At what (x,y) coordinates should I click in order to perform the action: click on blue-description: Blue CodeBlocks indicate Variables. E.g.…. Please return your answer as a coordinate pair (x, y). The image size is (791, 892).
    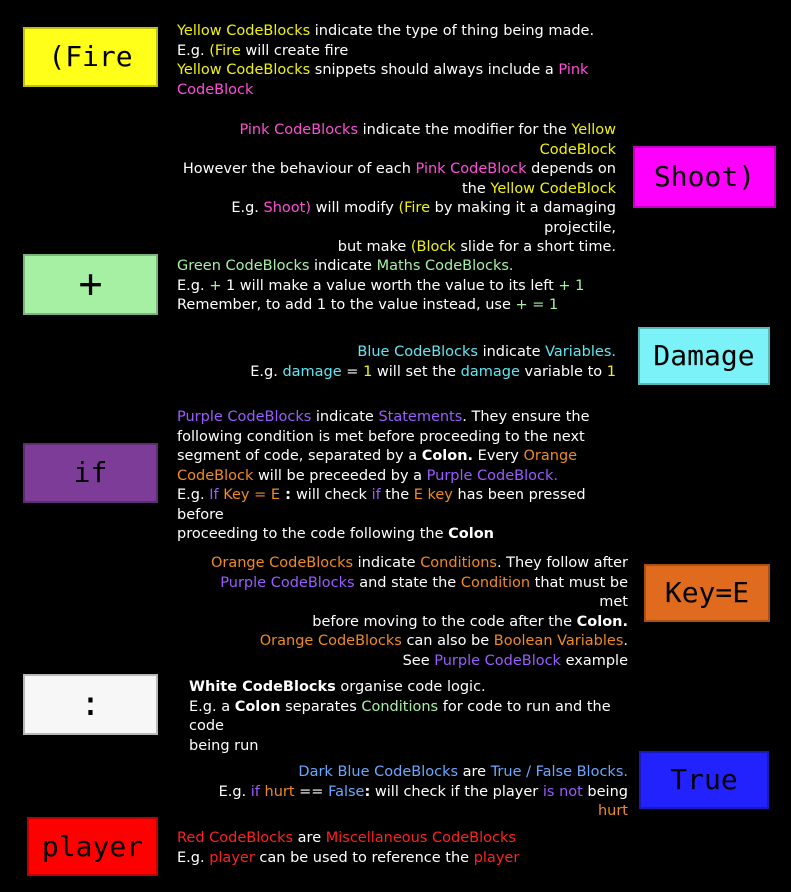
    Looking at the image, I should click on (433, 362).